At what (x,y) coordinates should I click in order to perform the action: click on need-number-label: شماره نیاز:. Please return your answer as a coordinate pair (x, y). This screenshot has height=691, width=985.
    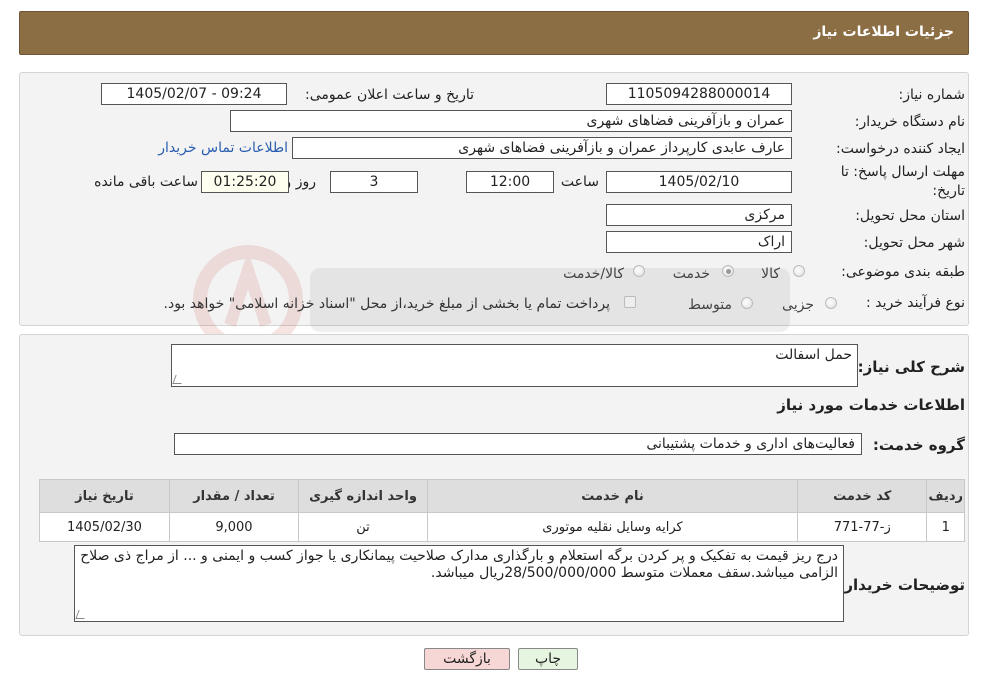
    Looking at the image, I should click on (932, 95).